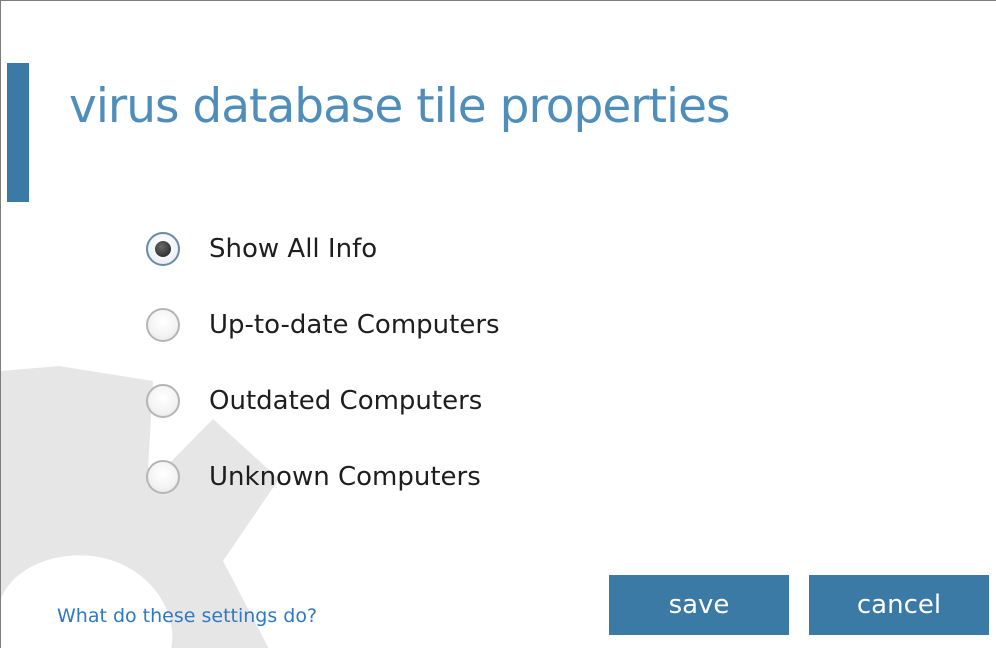  What do you see at coordinates (699, 605) in the screenshot?
I see `save-button: save` at bounding box center [699, 605].